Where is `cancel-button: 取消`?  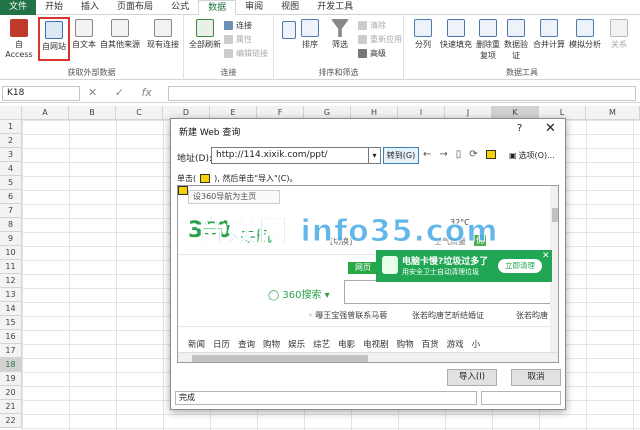
cancel-button: 取消 is located at coordinates (536, 377).